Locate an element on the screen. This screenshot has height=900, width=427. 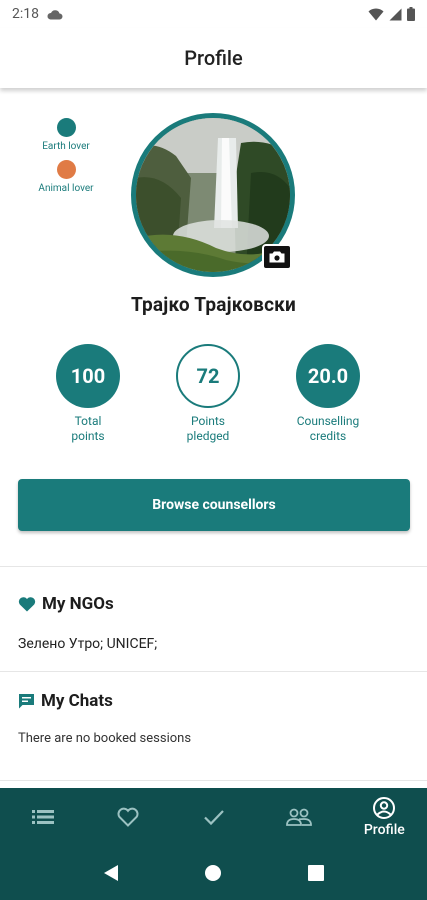
badge-earth-lover: Earth lover is located at coordinates (66, 135).